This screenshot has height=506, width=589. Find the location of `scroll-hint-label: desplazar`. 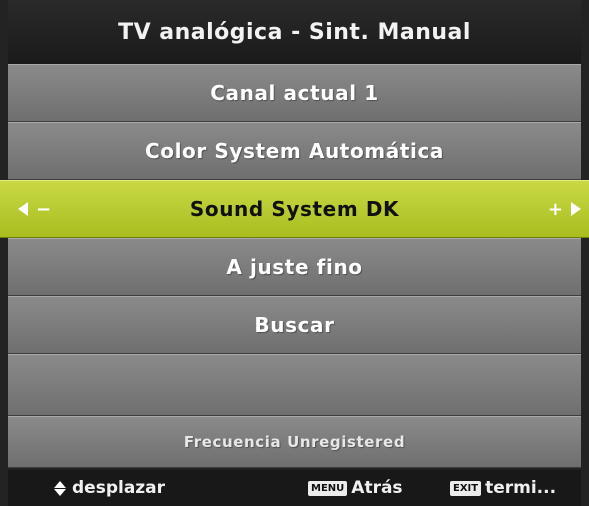

scroll-hint-label: desplazar is located at coordinates (119, 488).